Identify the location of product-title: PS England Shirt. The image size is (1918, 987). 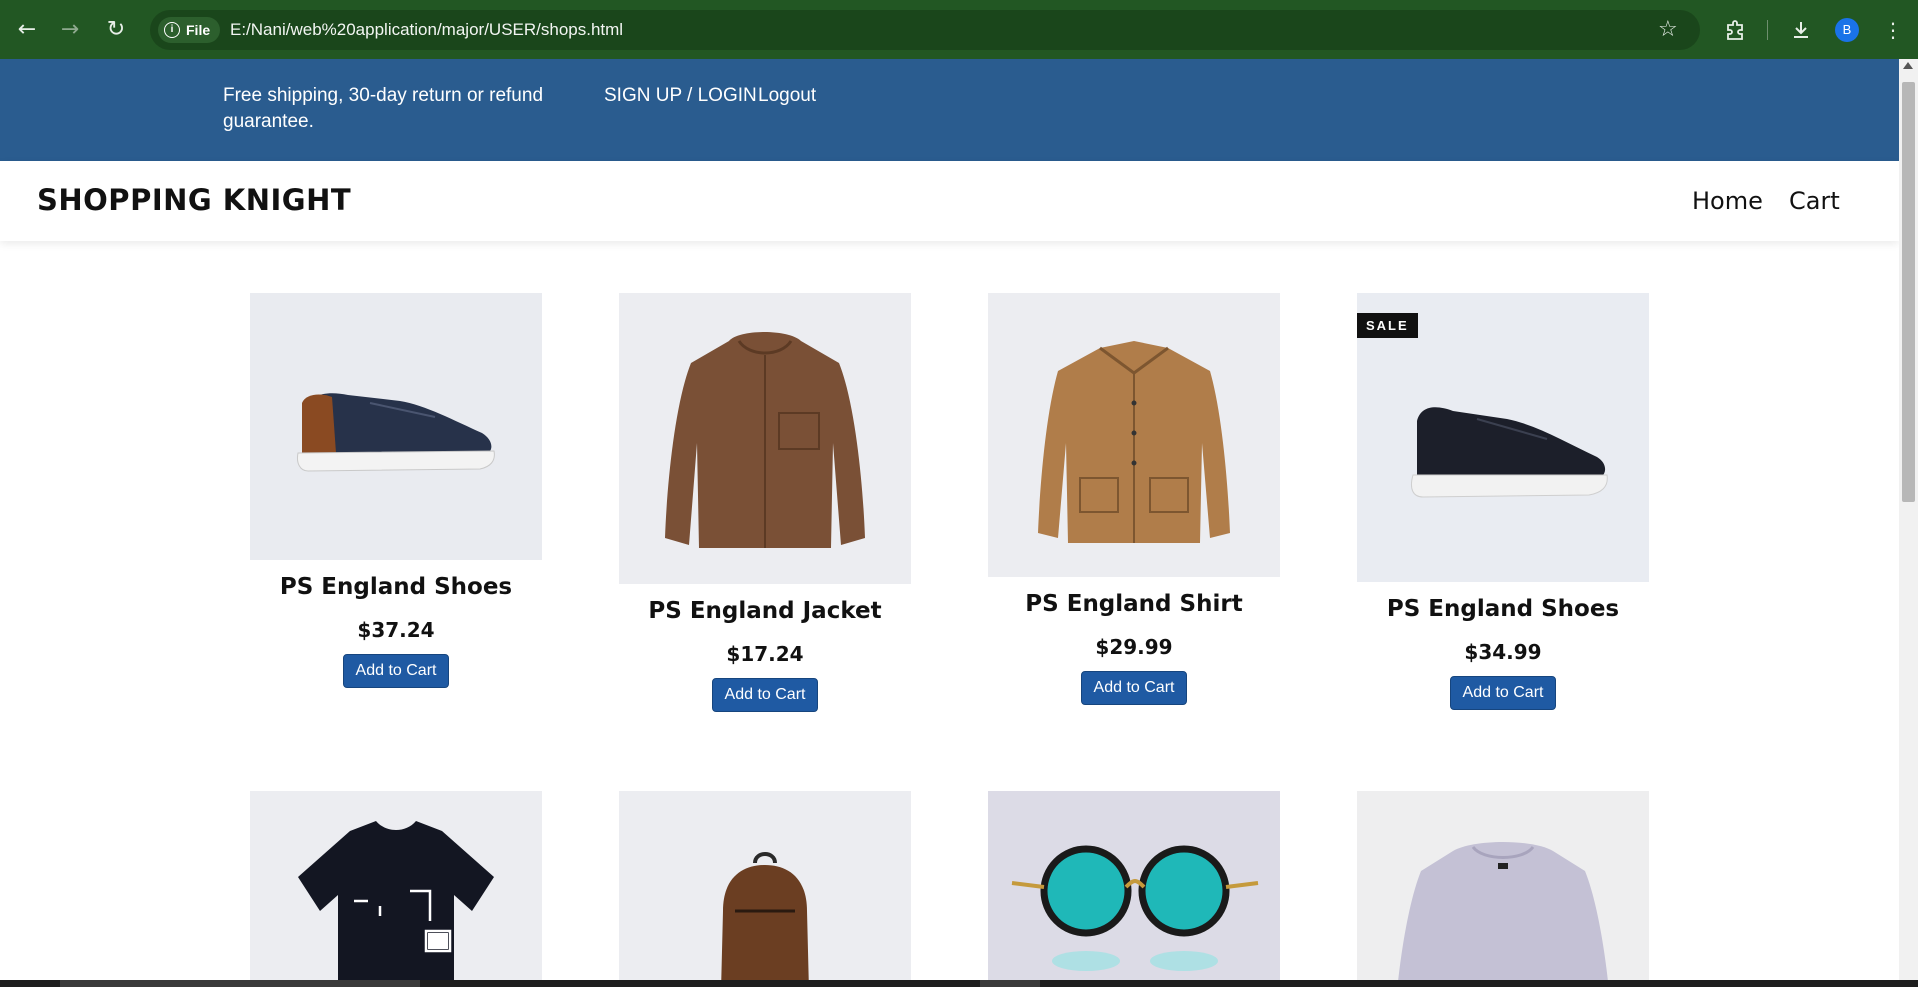
(1134, 604).